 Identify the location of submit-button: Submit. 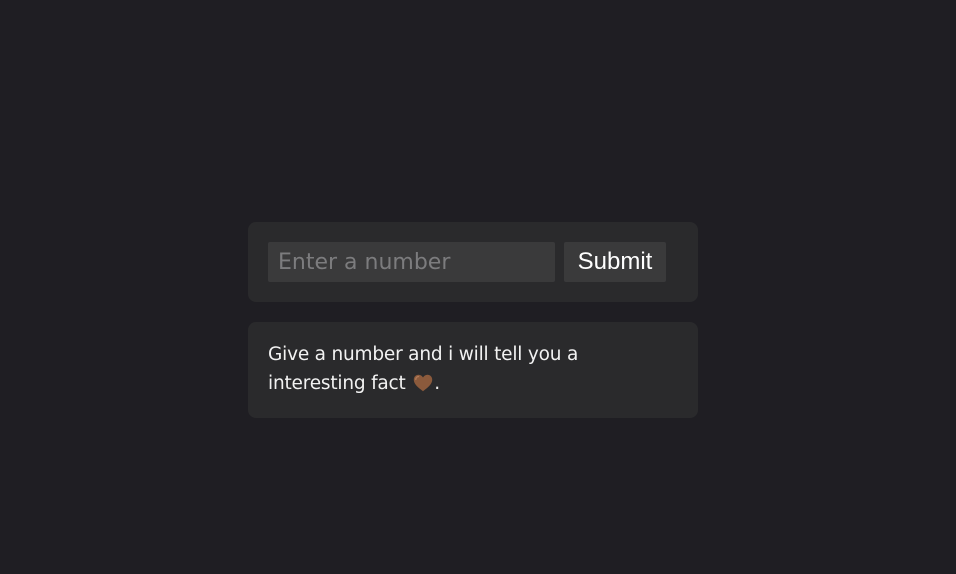
(615, 262).